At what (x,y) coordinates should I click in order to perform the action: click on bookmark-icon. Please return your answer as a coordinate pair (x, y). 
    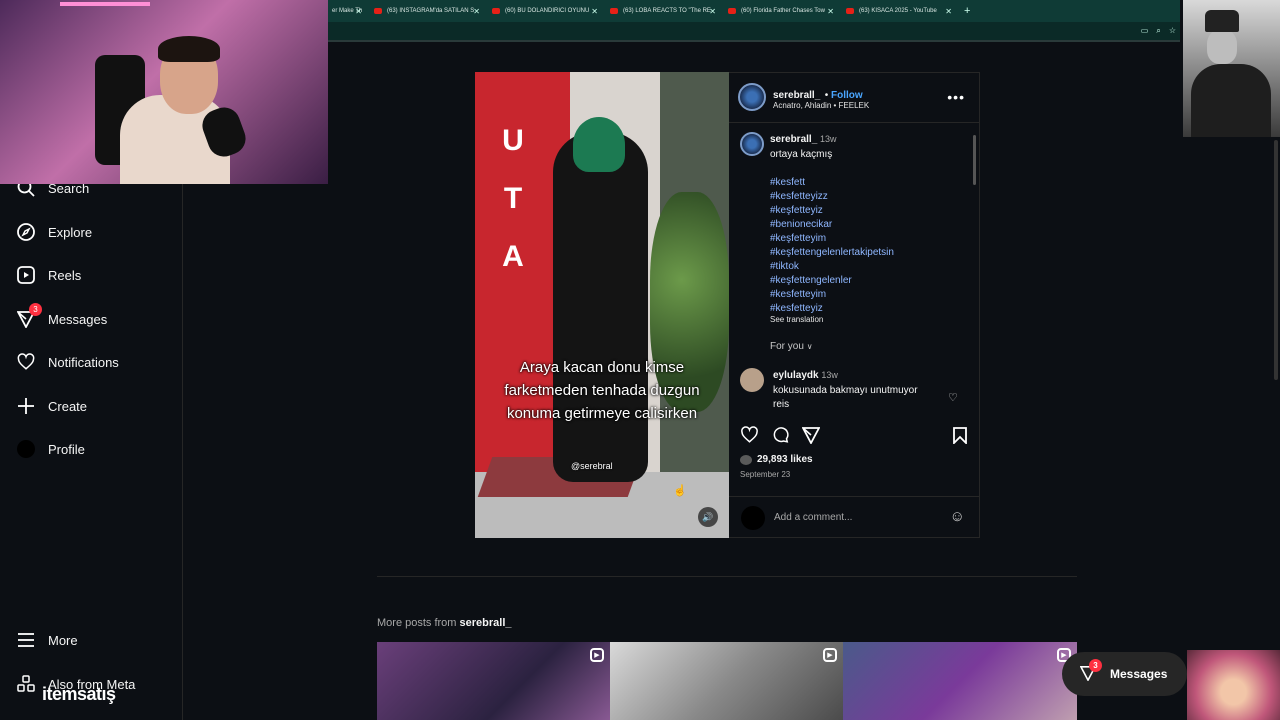
    Looking at the image, I should click on (960, 438).